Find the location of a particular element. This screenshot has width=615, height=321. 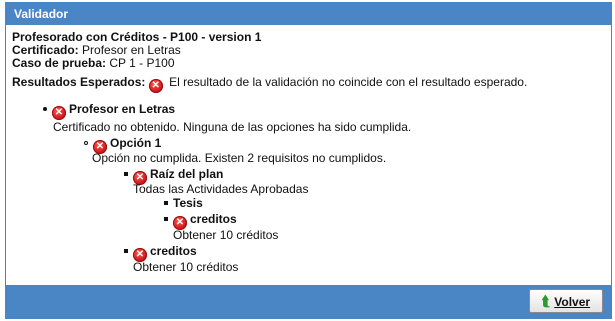

back-arrow-icon: ⮬ is located at coordinates (546, 300).